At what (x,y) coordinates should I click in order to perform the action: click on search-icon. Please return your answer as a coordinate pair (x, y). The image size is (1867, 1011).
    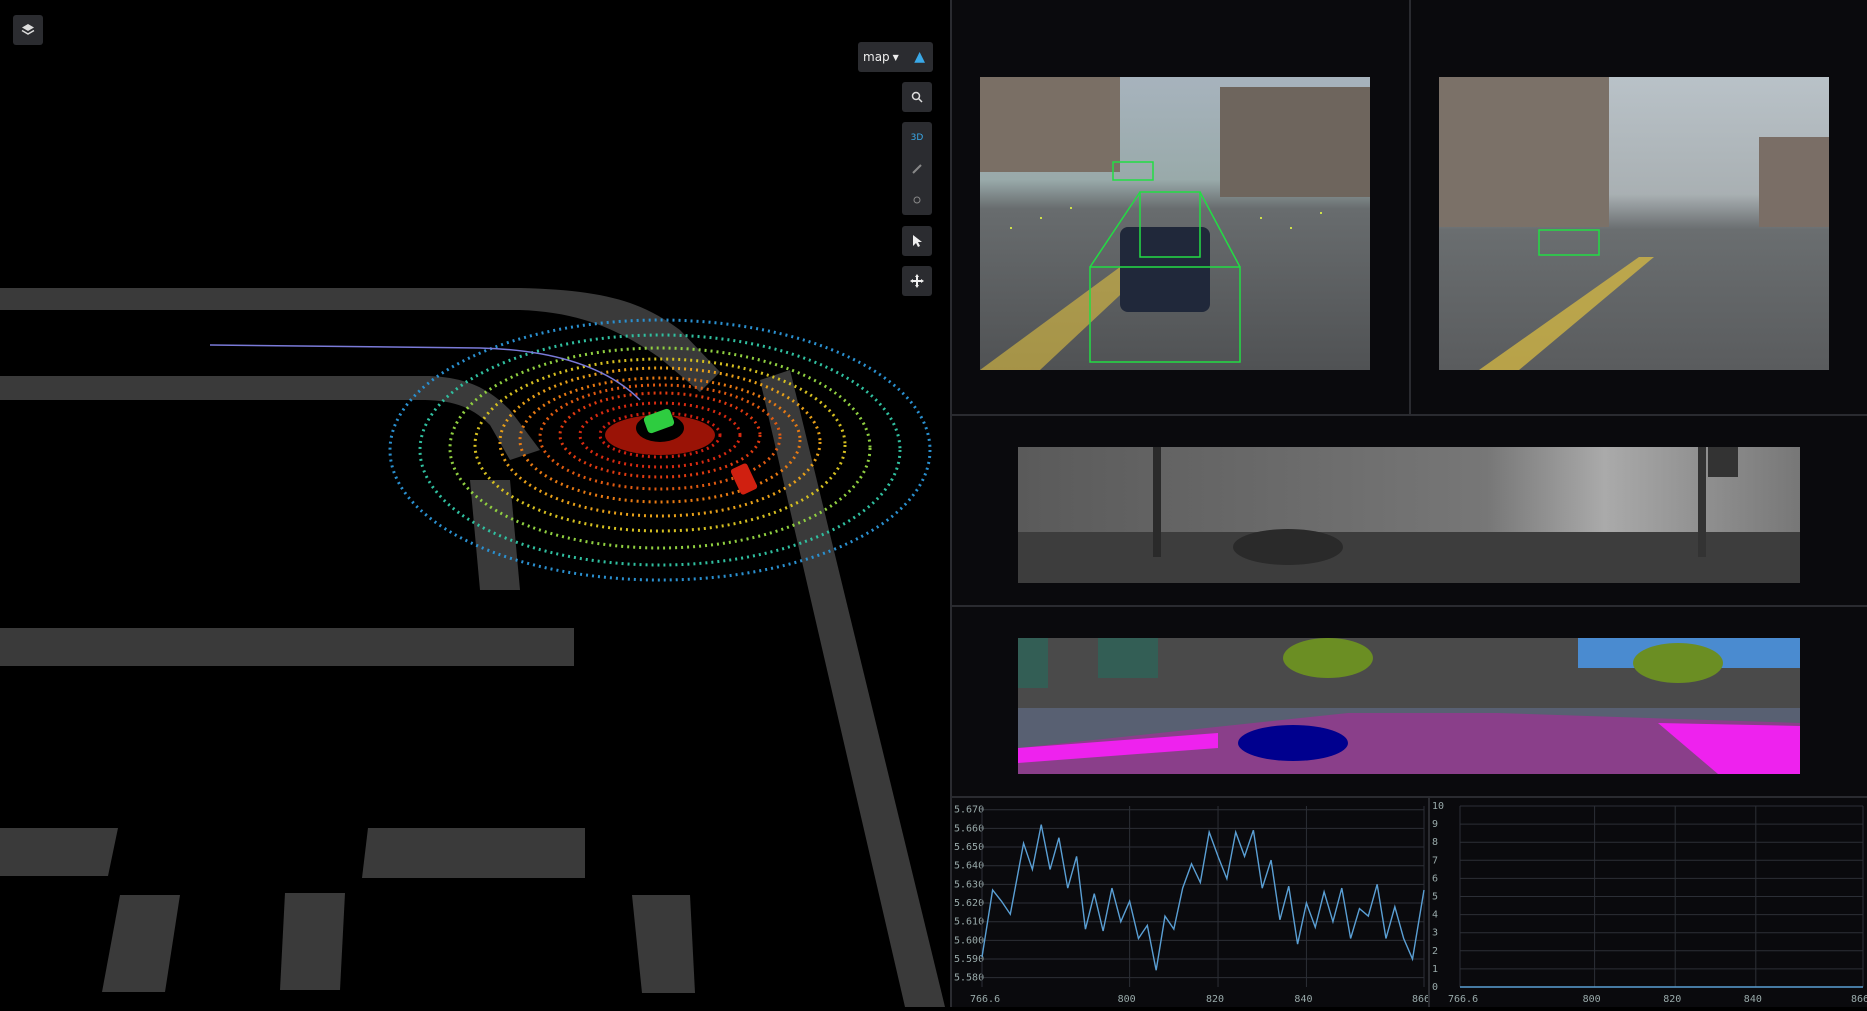
    Looking at the image, I should click on (917, 97).